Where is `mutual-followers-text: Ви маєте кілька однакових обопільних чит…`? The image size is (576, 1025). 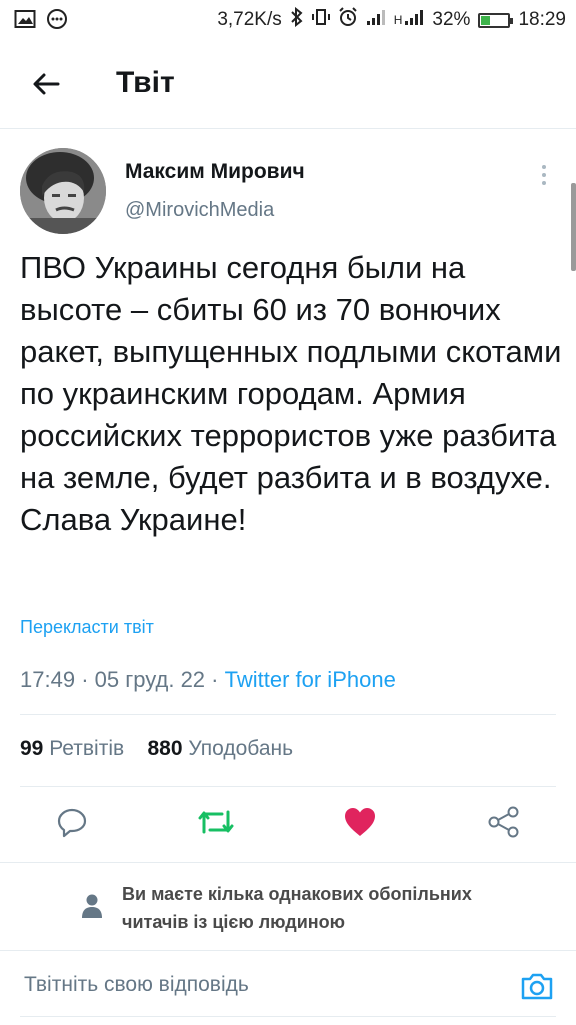 mutual-followers-text: Ви маєте кілька однакових обопільних чит… is located at coordinates (297, 908).